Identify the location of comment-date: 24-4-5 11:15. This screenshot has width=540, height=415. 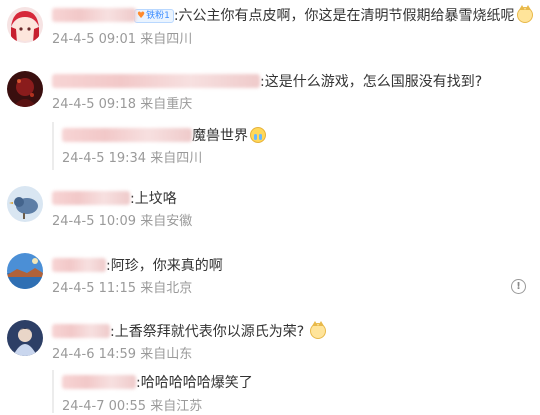
(94, 288).